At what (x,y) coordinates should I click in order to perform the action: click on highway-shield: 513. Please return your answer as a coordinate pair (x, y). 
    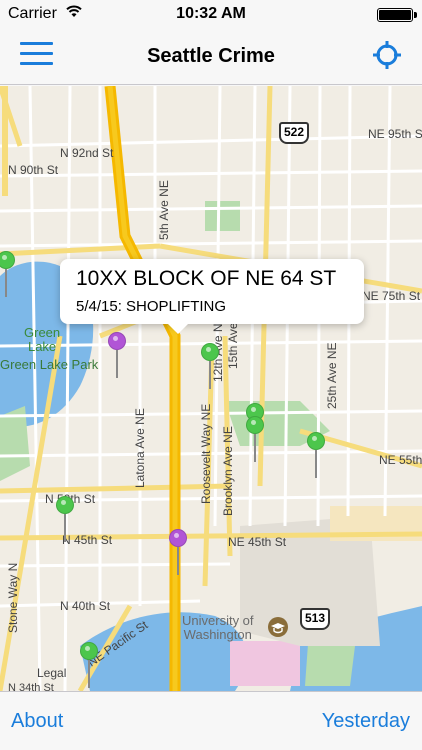
    Looking at the image, I should click on (315, 619).